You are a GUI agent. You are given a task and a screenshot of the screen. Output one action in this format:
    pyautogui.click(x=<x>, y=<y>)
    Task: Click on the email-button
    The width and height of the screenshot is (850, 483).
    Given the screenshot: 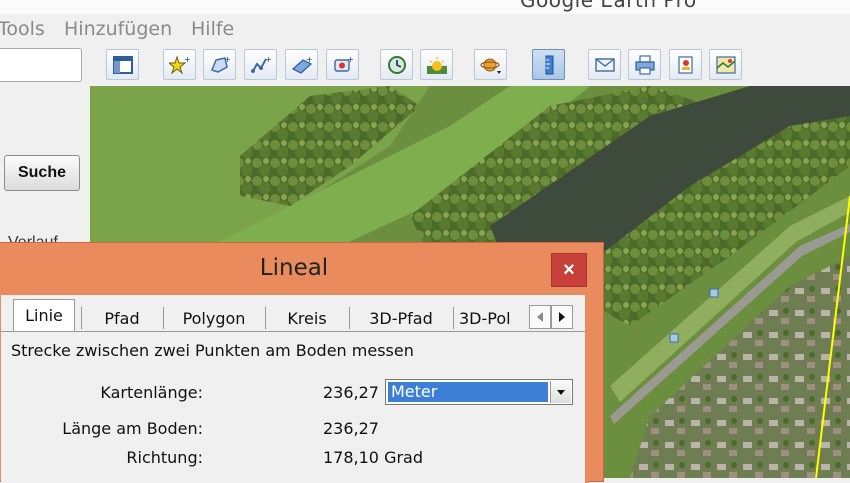 What is the action you would take?
    pyautogui.click(x=604, y=64)
    